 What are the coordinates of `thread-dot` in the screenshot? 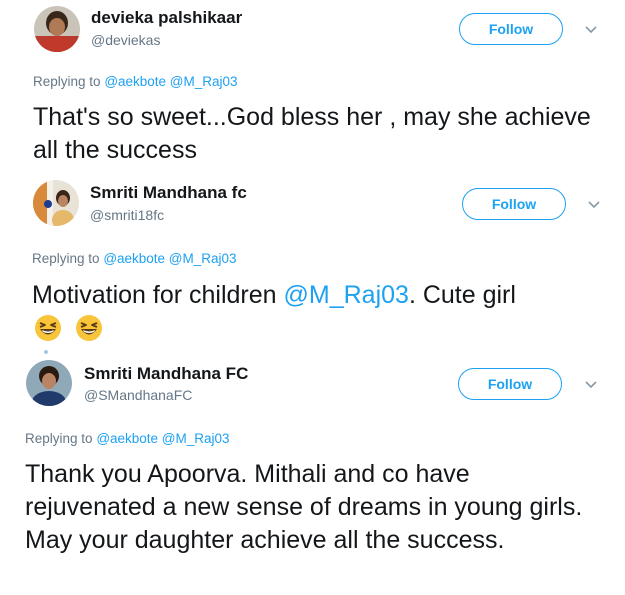 It's located at (46, 352).